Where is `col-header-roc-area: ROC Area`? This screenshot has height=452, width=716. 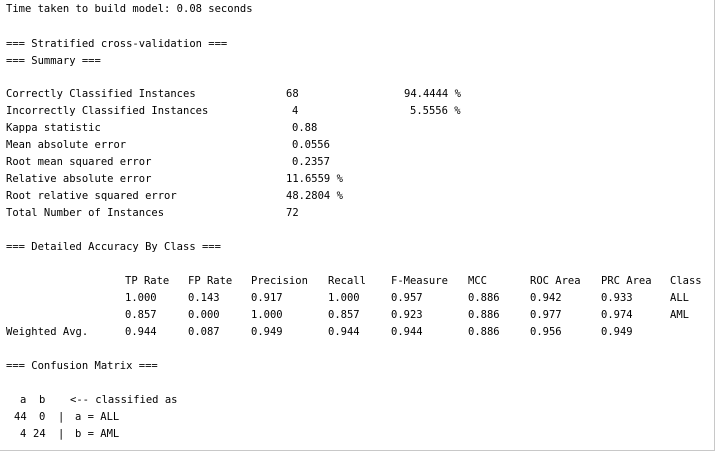 col-header-roc-area: ROC Area is located at coordinates (555, 281).